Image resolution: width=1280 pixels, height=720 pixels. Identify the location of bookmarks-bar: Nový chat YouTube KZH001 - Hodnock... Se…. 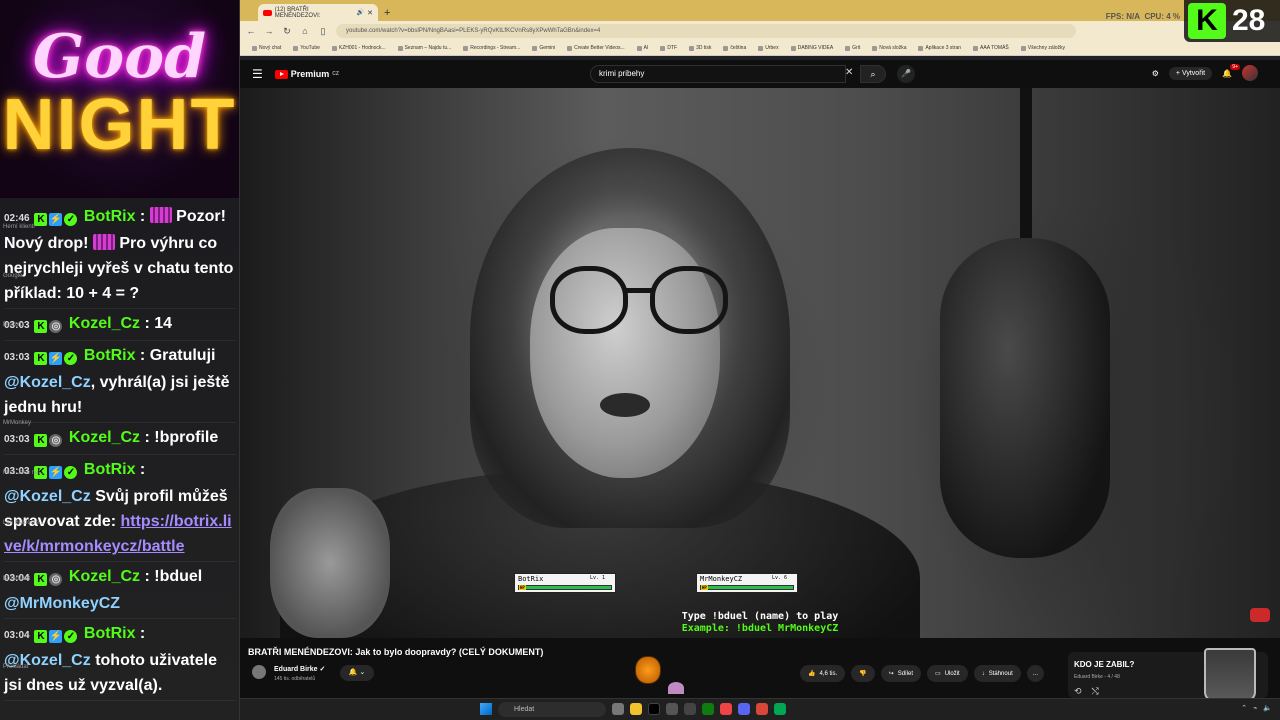
(760, 48).